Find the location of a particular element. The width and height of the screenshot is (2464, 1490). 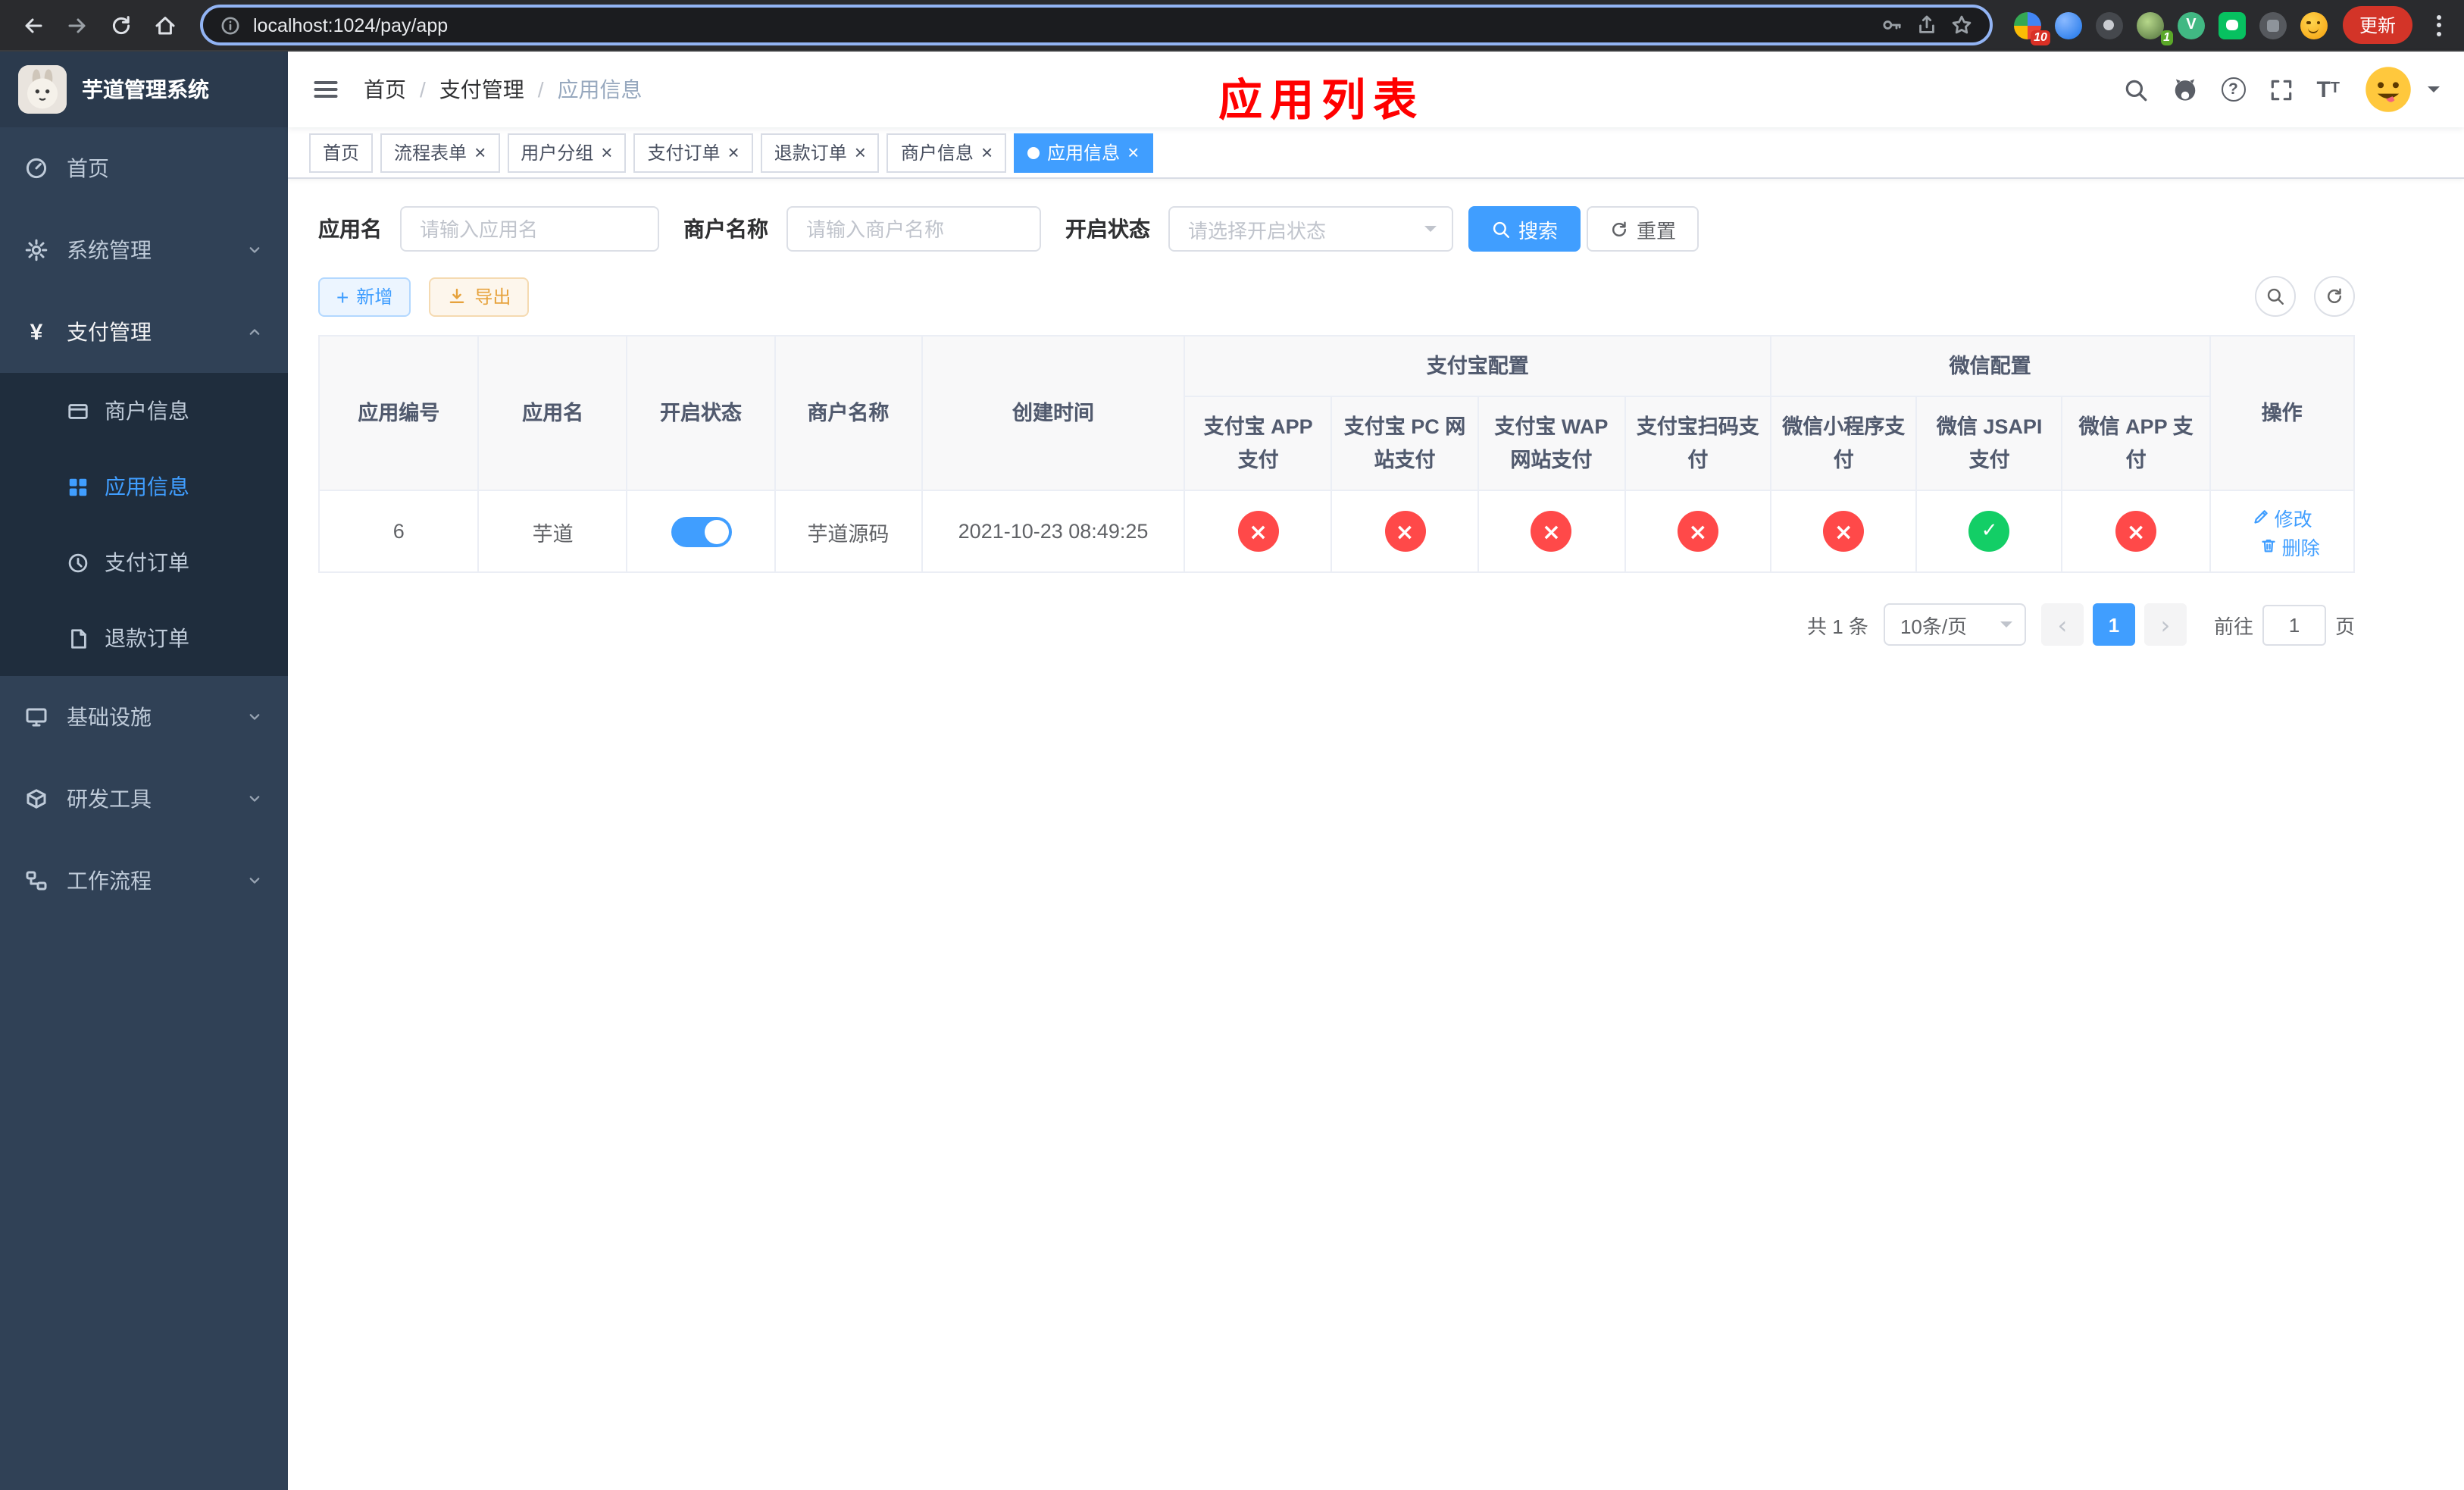

merchant-name-label: 商户名称 is located at coordinates (725, 229).